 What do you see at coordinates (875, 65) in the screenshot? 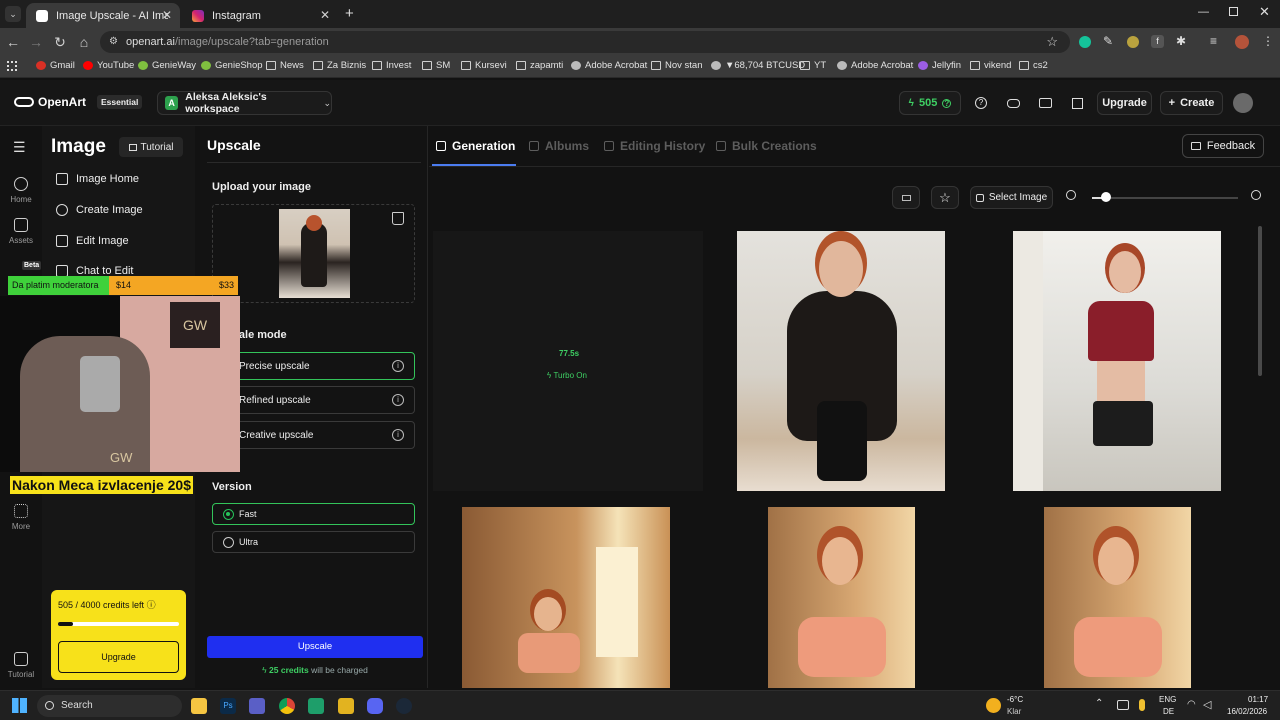
I see `bookmark-item: Adobe Acrobat` at bounding box center [875, 65].